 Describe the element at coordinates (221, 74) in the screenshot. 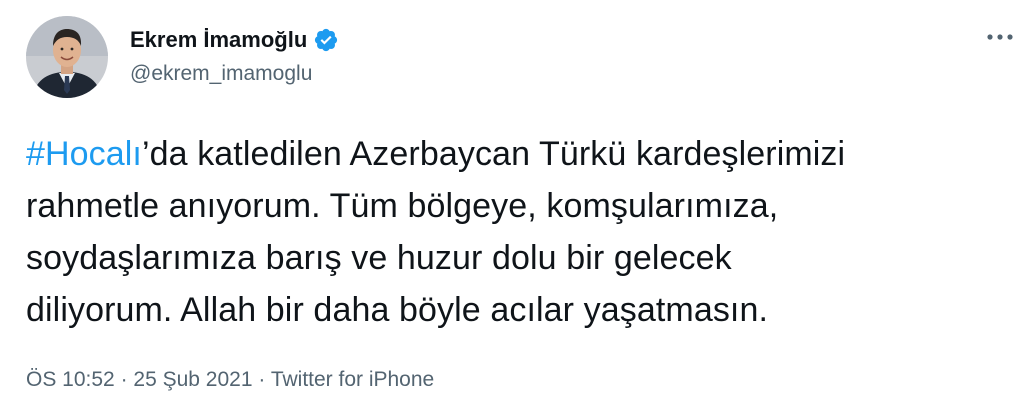

I see `author-handle: @ekrem_imamoglu` at that location.